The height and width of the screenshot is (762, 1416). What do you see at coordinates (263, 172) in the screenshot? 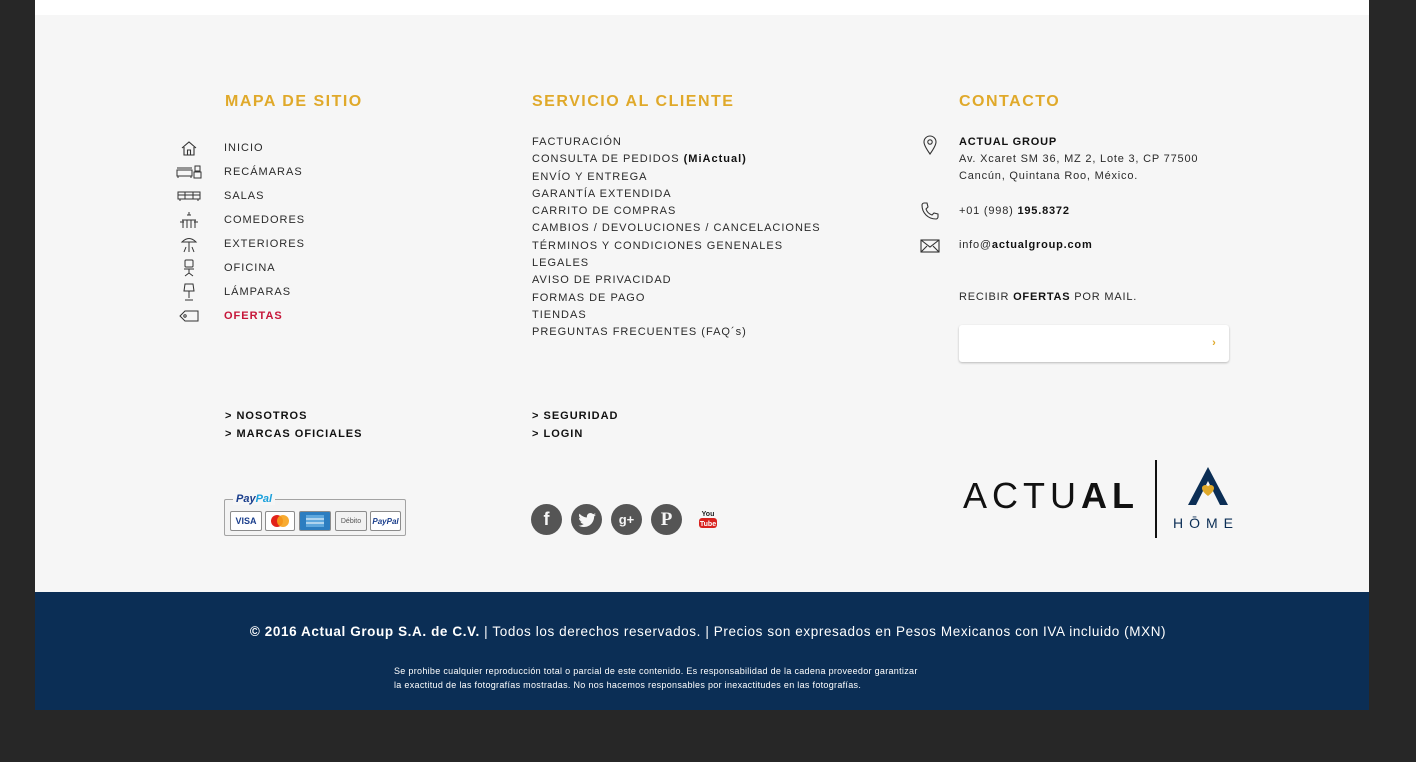
I see `sitemap-item-label: RECÁMARAS` at bounding box center [263, 172].